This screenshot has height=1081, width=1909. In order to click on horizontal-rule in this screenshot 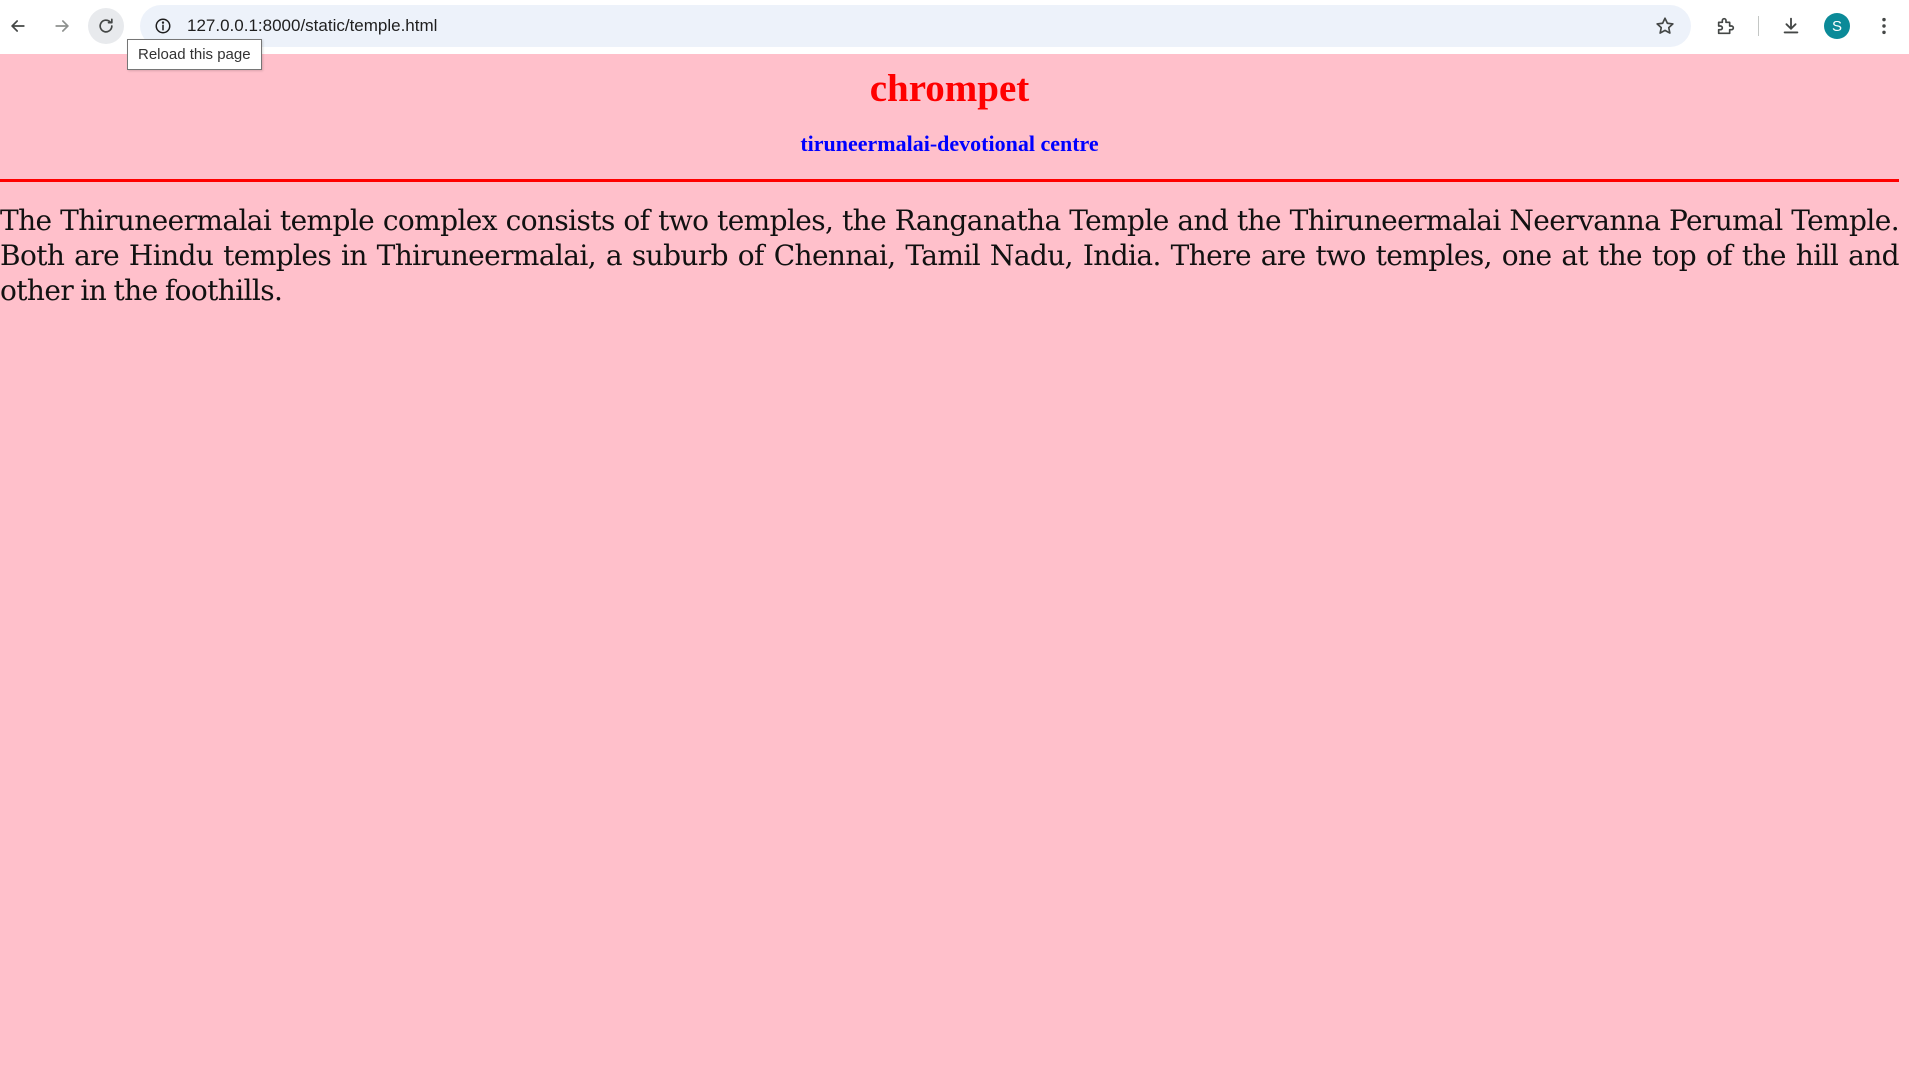, I will do `click(949, 180)`.